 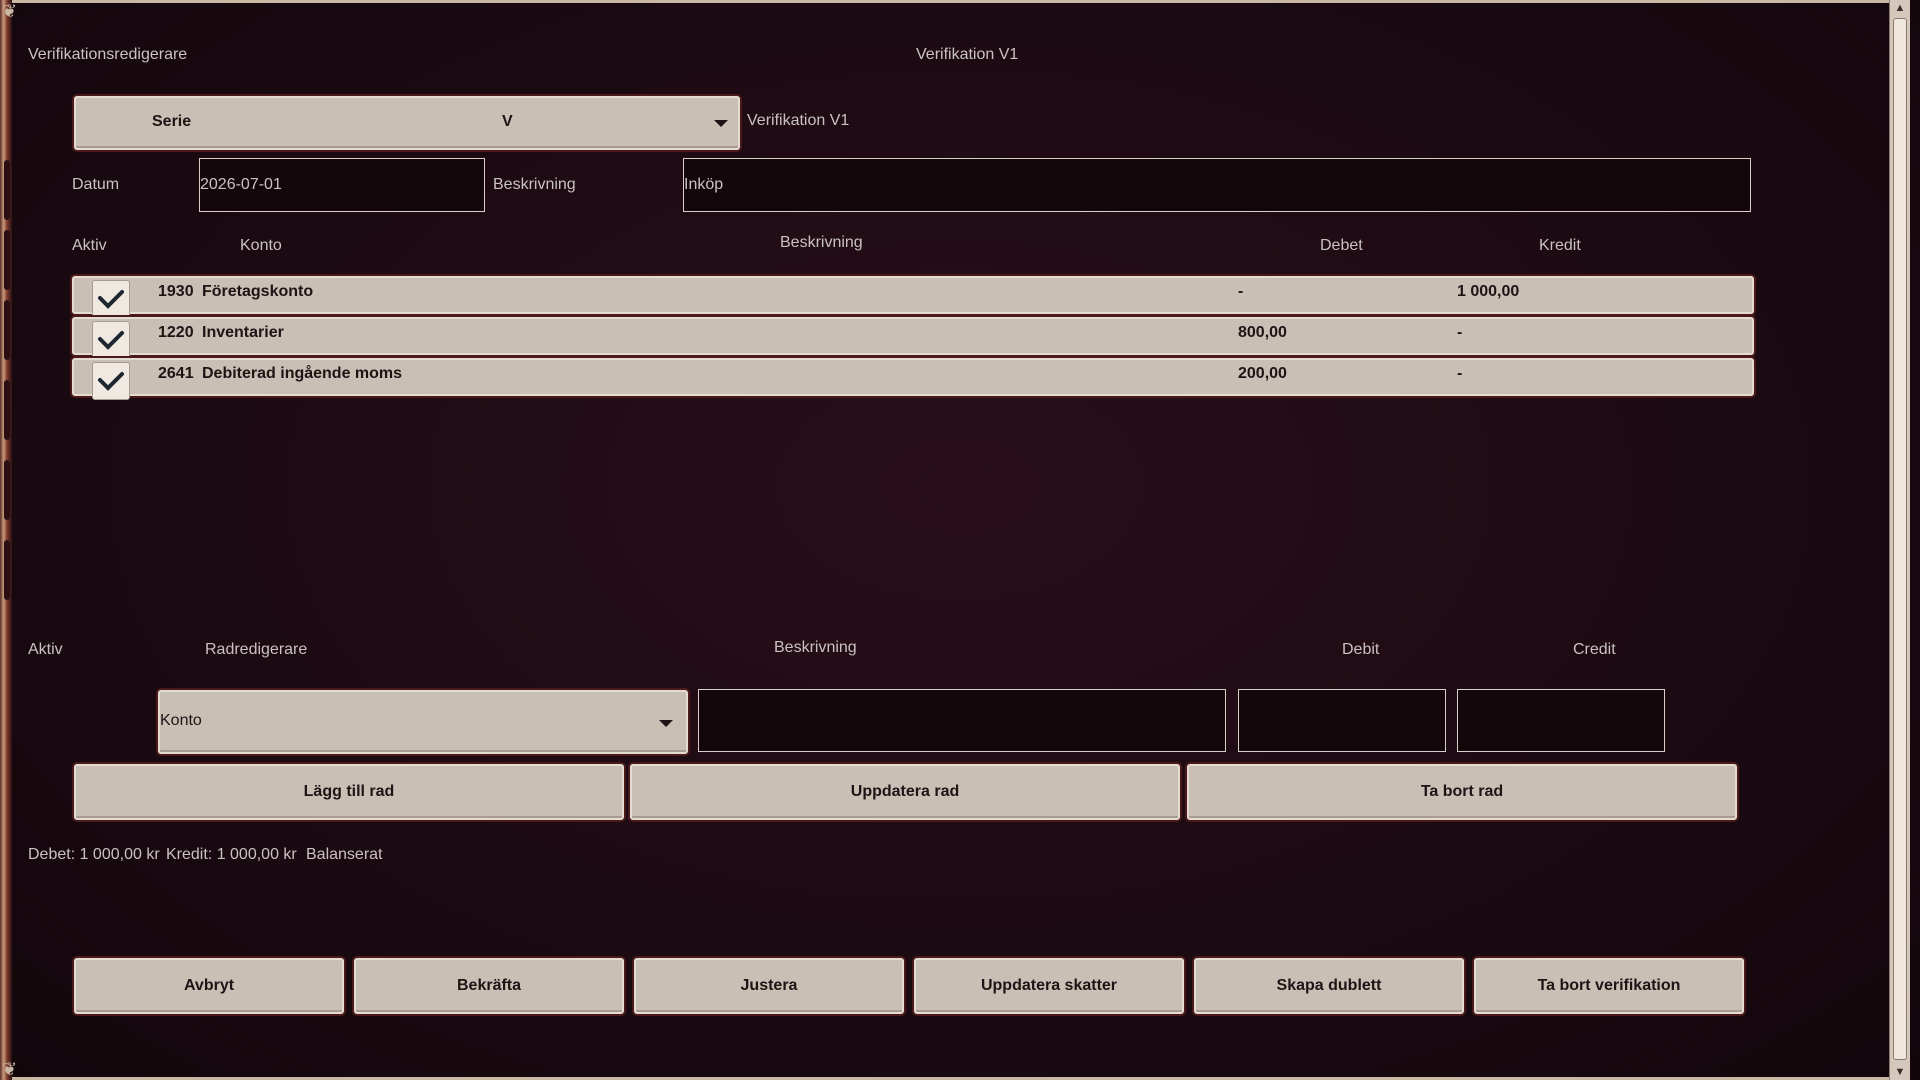 What do you see at coordinates (1241, 291) in the screenshot?
I see `debet-value: -` at bounding box center [1241, 291].